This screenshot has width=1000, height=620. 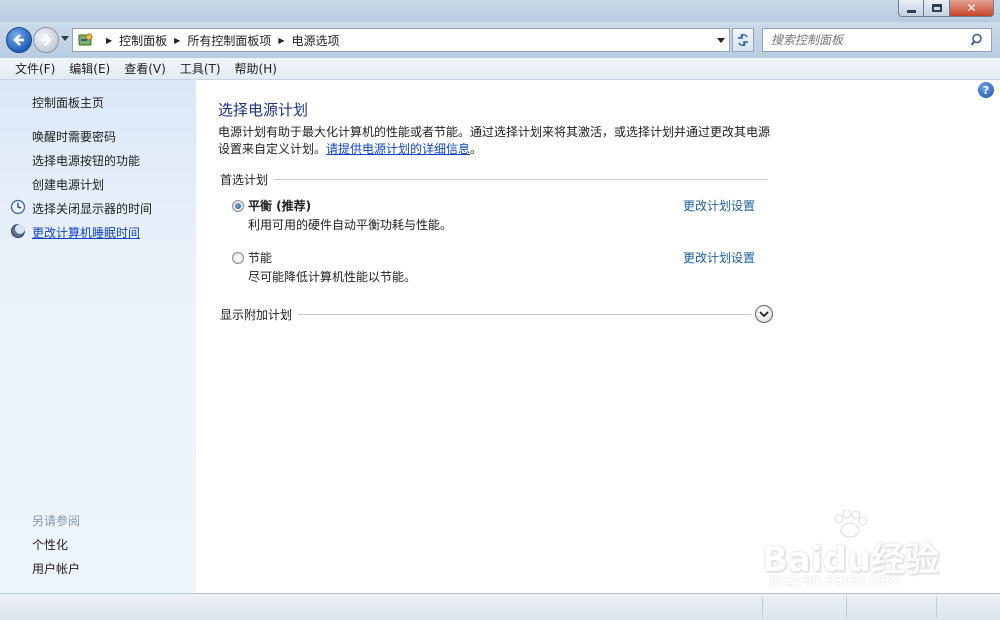 What do you see at coordinates (866, 40) in the screenshot?
I see `search-input` at bounding box center [866, 40].